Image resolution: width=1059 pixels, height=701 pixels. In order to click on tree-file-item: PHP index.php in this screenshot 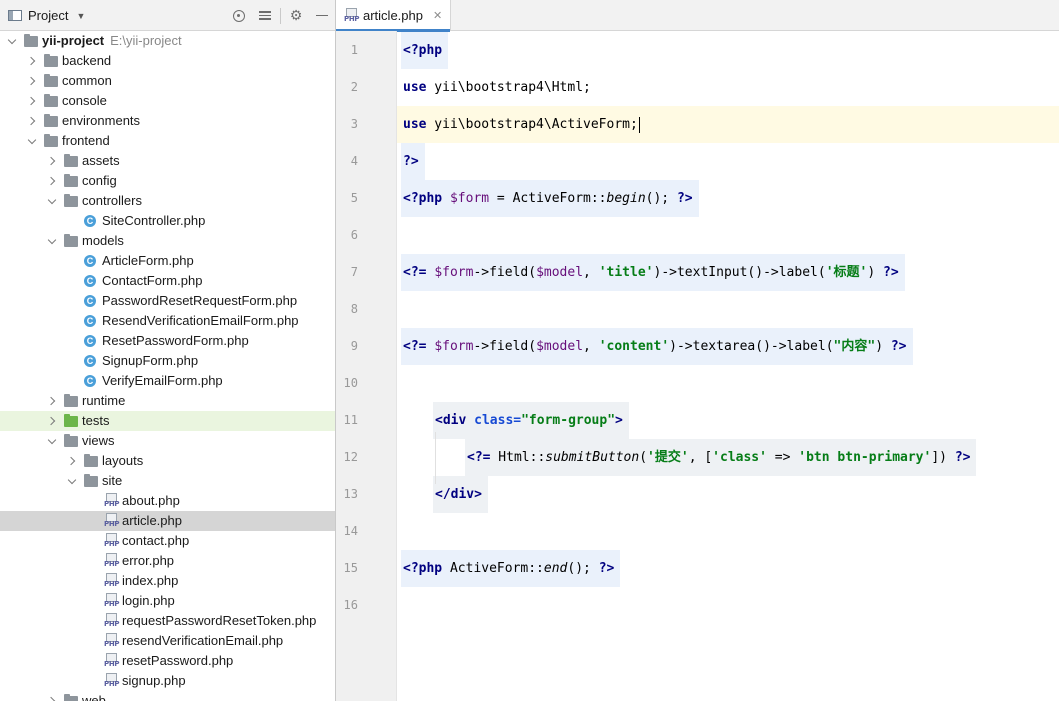, I will do `click(167, 581)`.